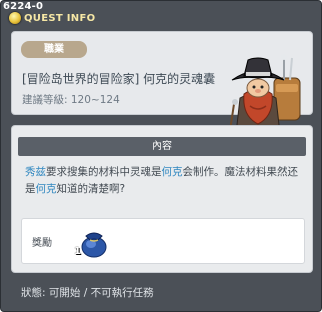 The image size is (322, 312). I want to click on category-tag: 職業, so click(54, 49).